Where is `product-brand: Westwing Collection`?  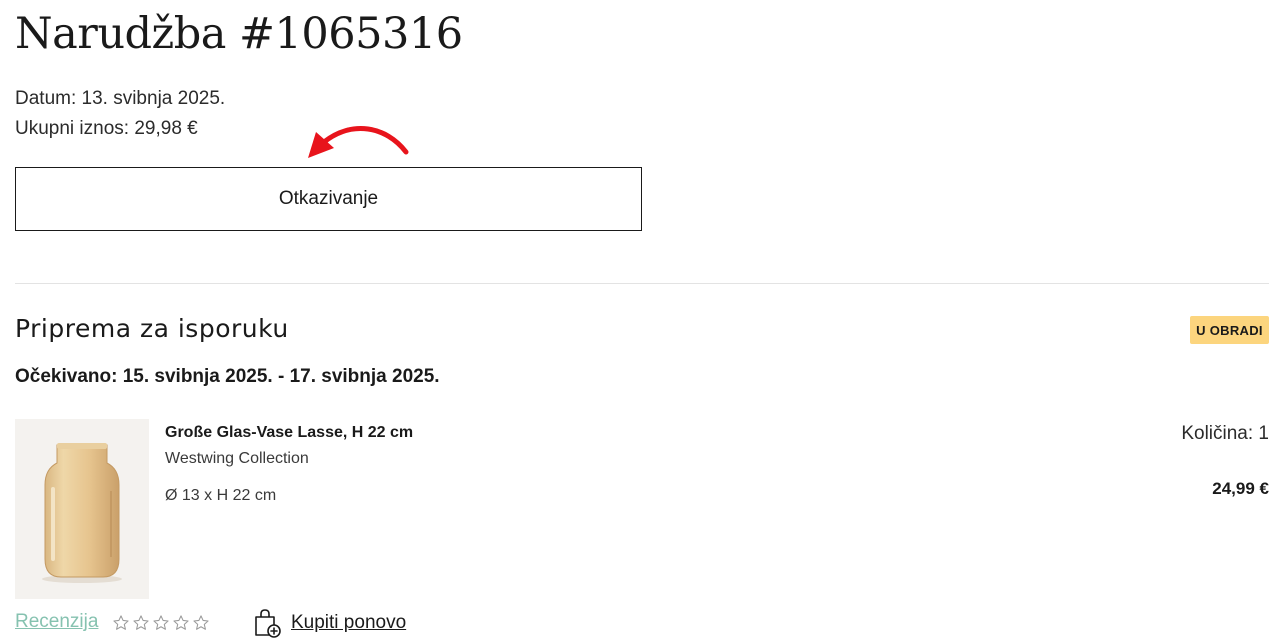 product-brand: Westwing Collection is located at coordinates (237, 458).